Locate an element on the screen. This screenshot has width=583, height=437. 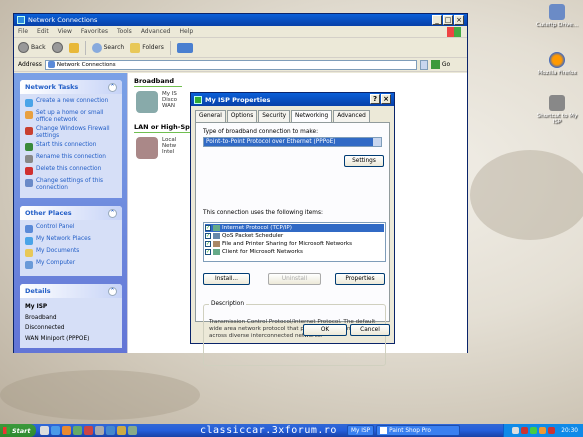
task-label: Paint Shop Pro is located at coordinates (410, 430).